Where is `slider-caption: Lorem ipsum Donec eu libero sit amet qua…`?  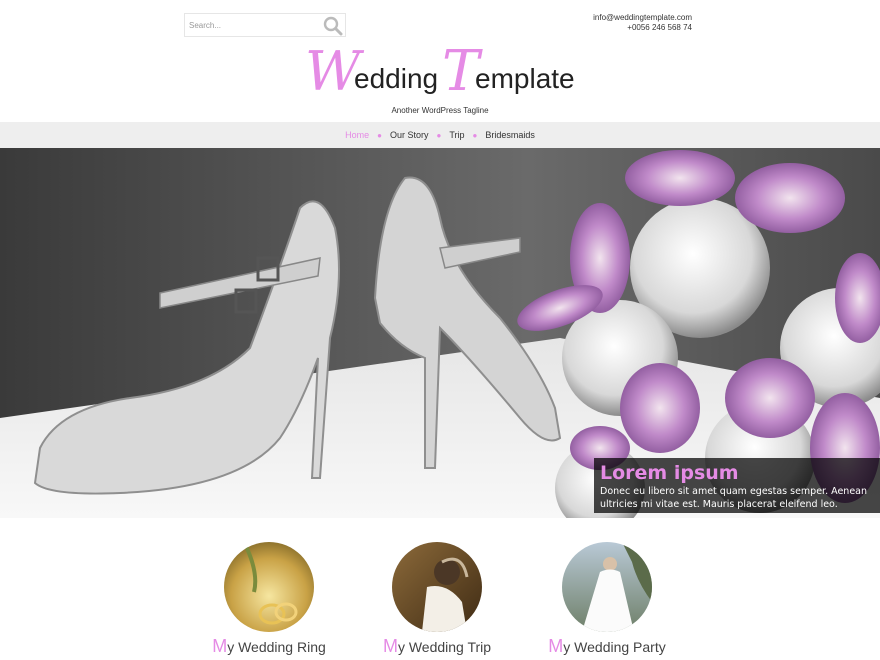
slider-caption: Lorem ipsum Donec eu libero sit amet qua… is located at coordinates (737, 485).